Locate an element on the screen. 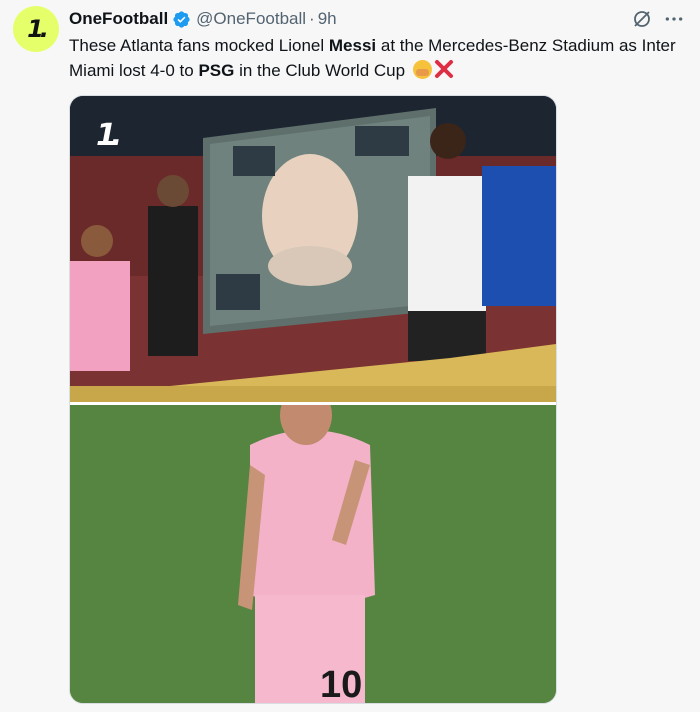 This screenshot has height=712, width=700. tweet-text-part: These Atlanta fans mocked Lionel is located at coordinates (199, 45).